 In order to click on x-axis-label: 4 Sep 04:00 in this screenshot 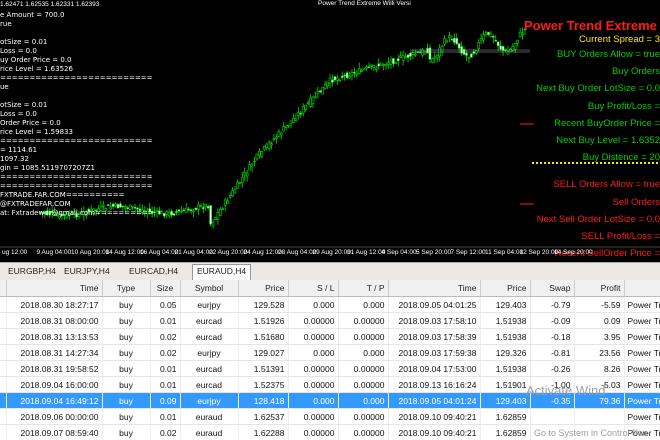, I will do `click(399, 252)`.